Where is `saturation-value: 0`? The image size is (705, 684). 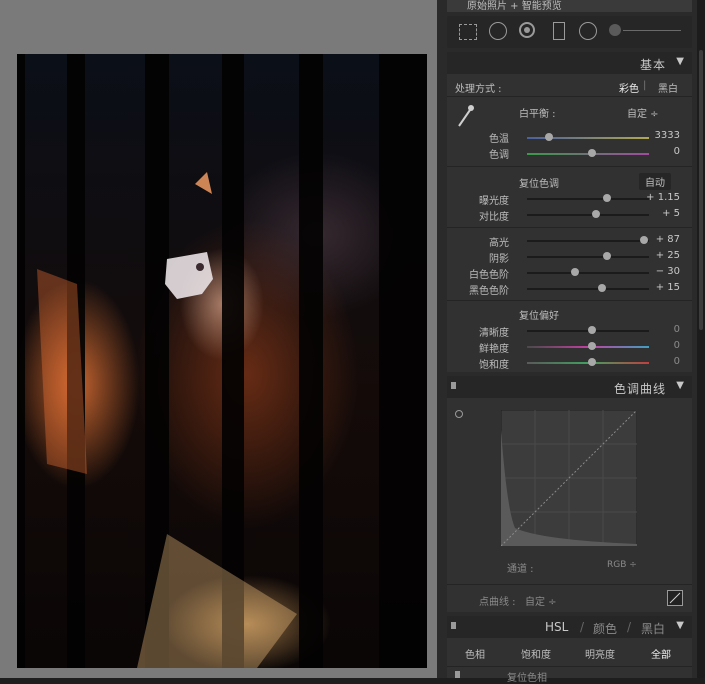 saturation-value: 0 is located at coordinates (660, 361).